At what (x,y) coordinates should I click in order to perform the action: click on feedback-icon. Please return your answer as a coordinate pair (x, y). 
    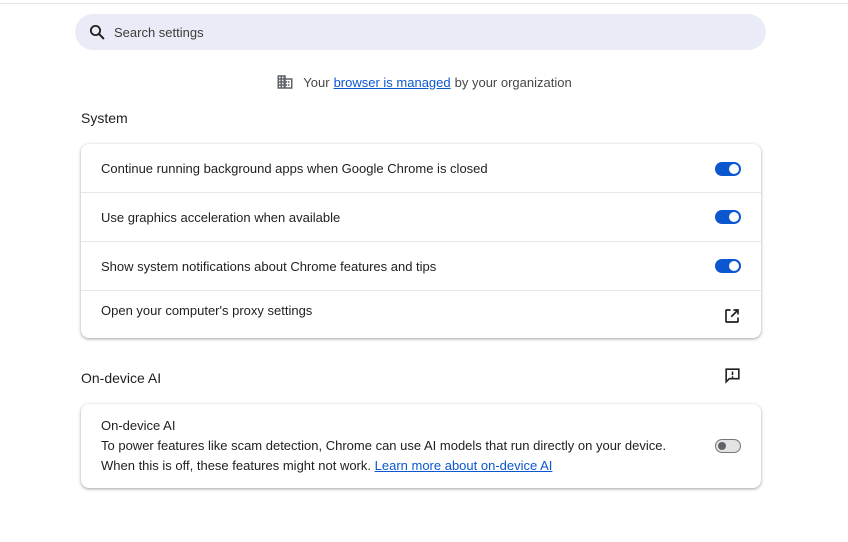
    Looking at the image, I should click on (732, 375).